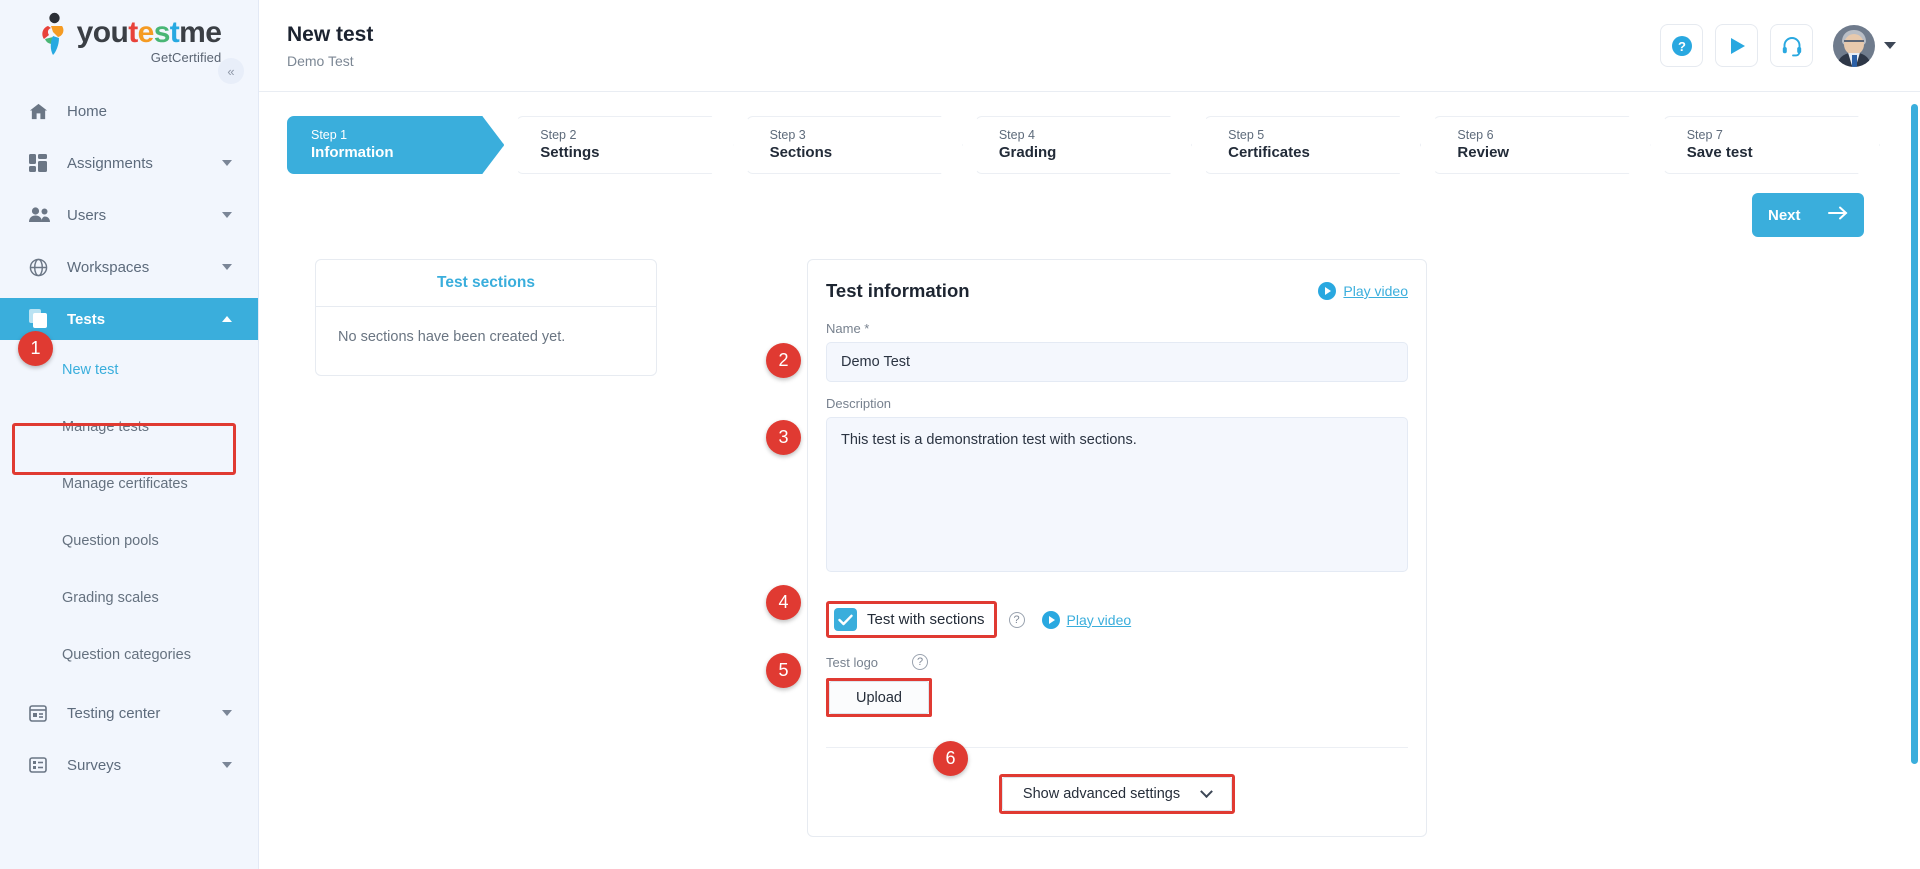 This screenshot has height=869, width=1920. I want to click on step-number: Step 1, so click(329, 134).